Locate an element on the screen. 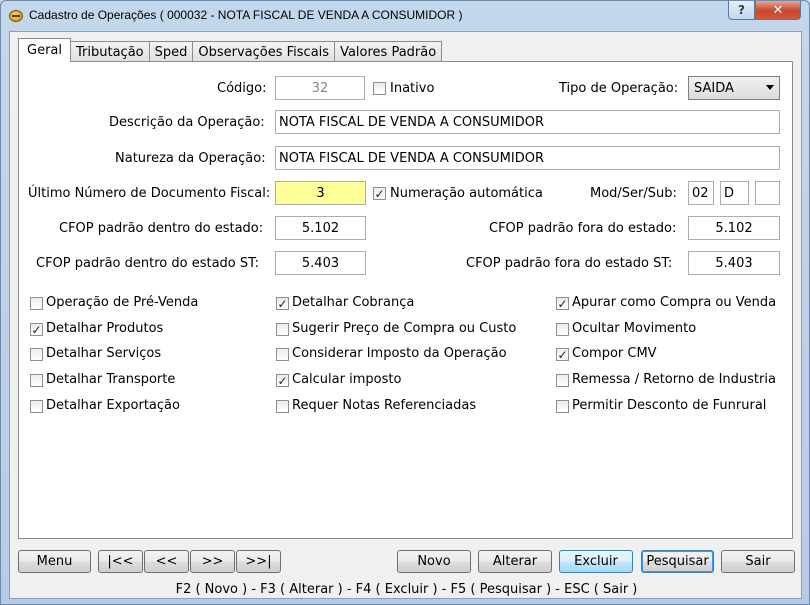 The height and width of the screenshot is (605, 810). option-label: Detalhar Exportação is located at coordinates (113, 405).